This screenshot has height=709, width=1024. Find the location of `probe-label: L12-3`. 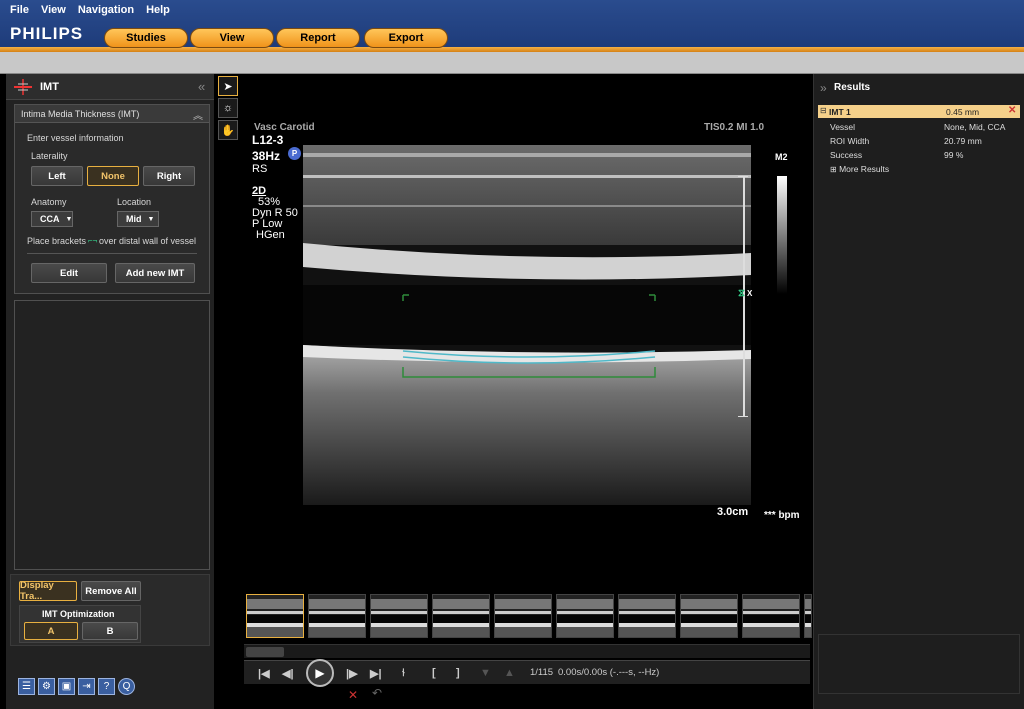

probe-label: L12-3 is located at coordinates (268, 140).